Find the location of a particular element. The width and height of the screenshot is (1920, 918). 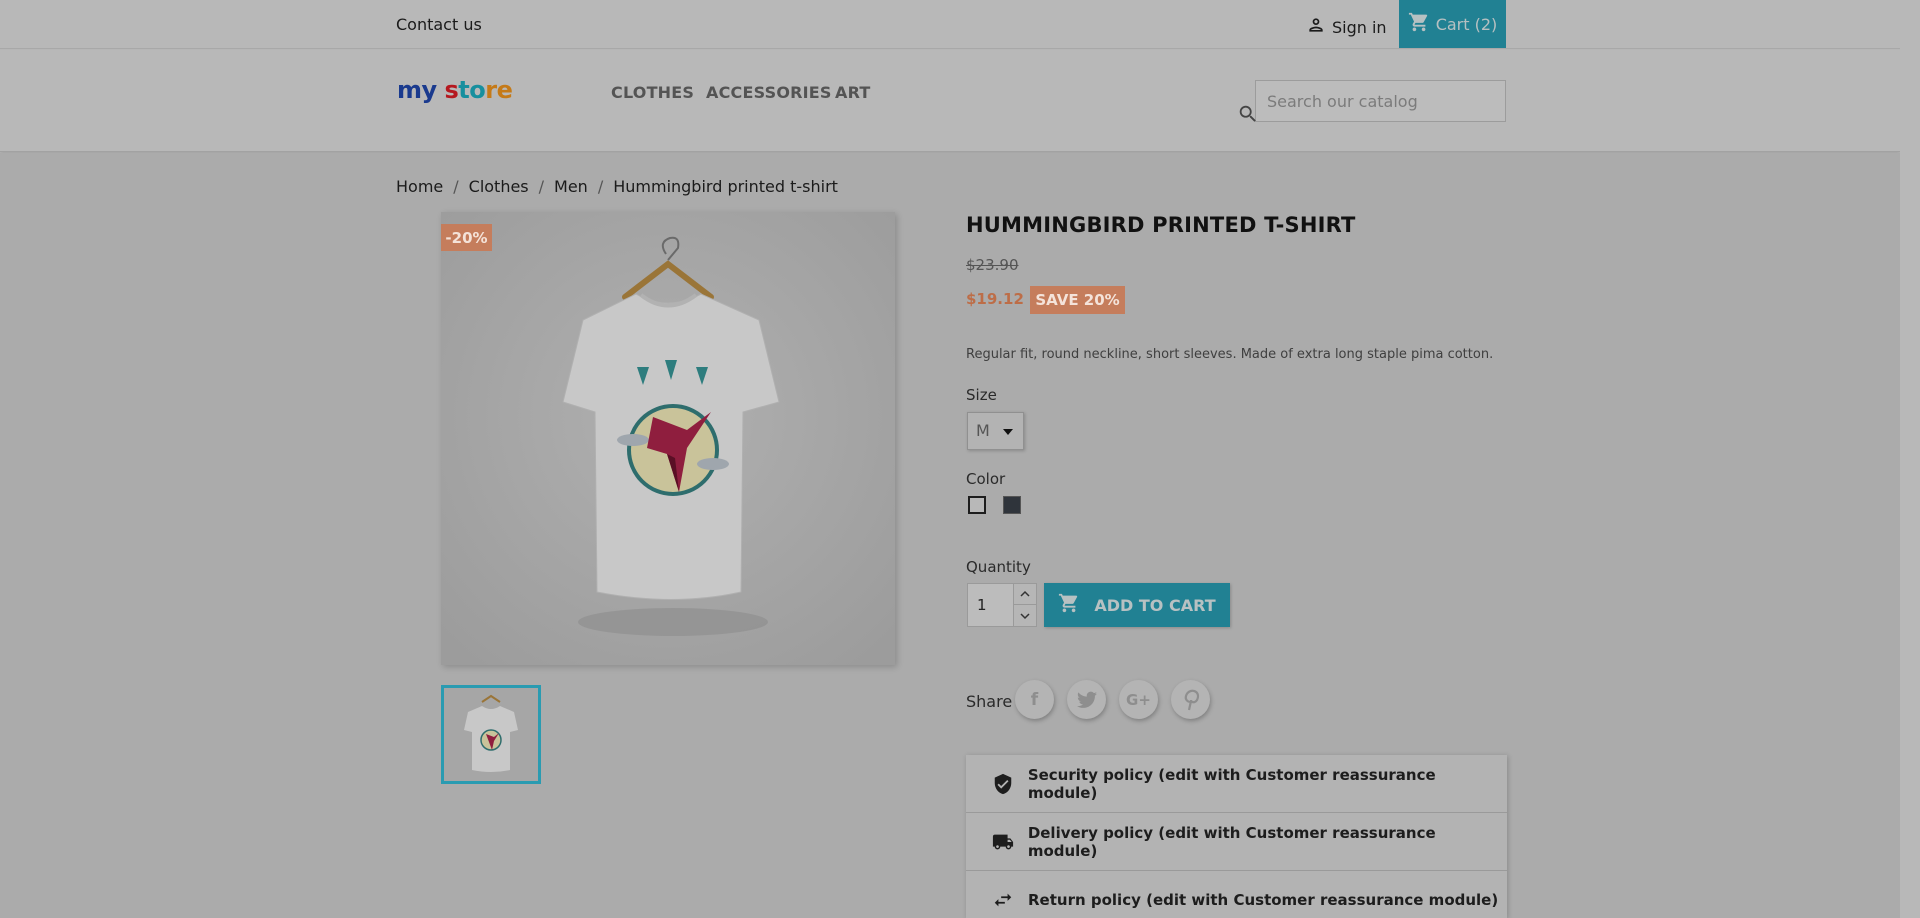

chevron-down-icon is located at coordinates (1025, 615).